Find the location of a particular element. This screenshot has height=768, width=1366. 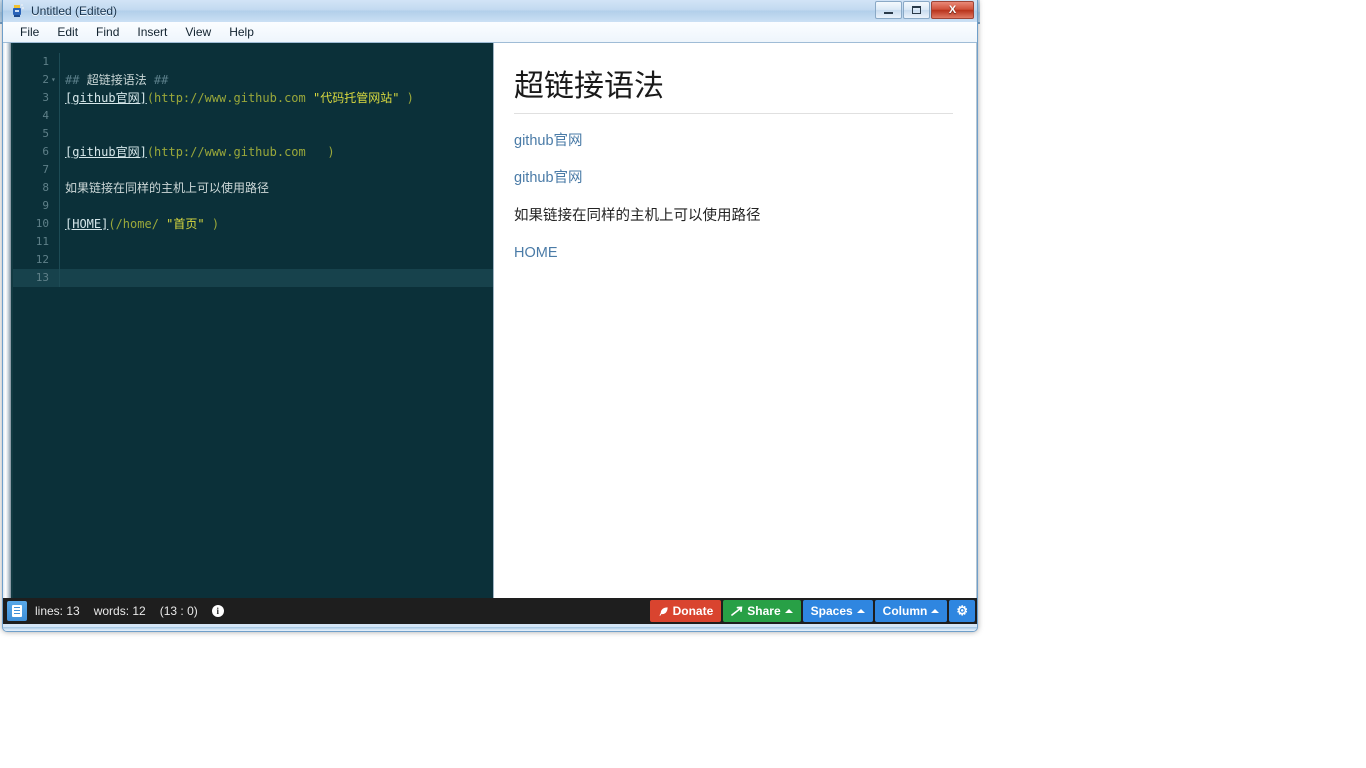

preview-right-border is located at coordinates (976, 320).